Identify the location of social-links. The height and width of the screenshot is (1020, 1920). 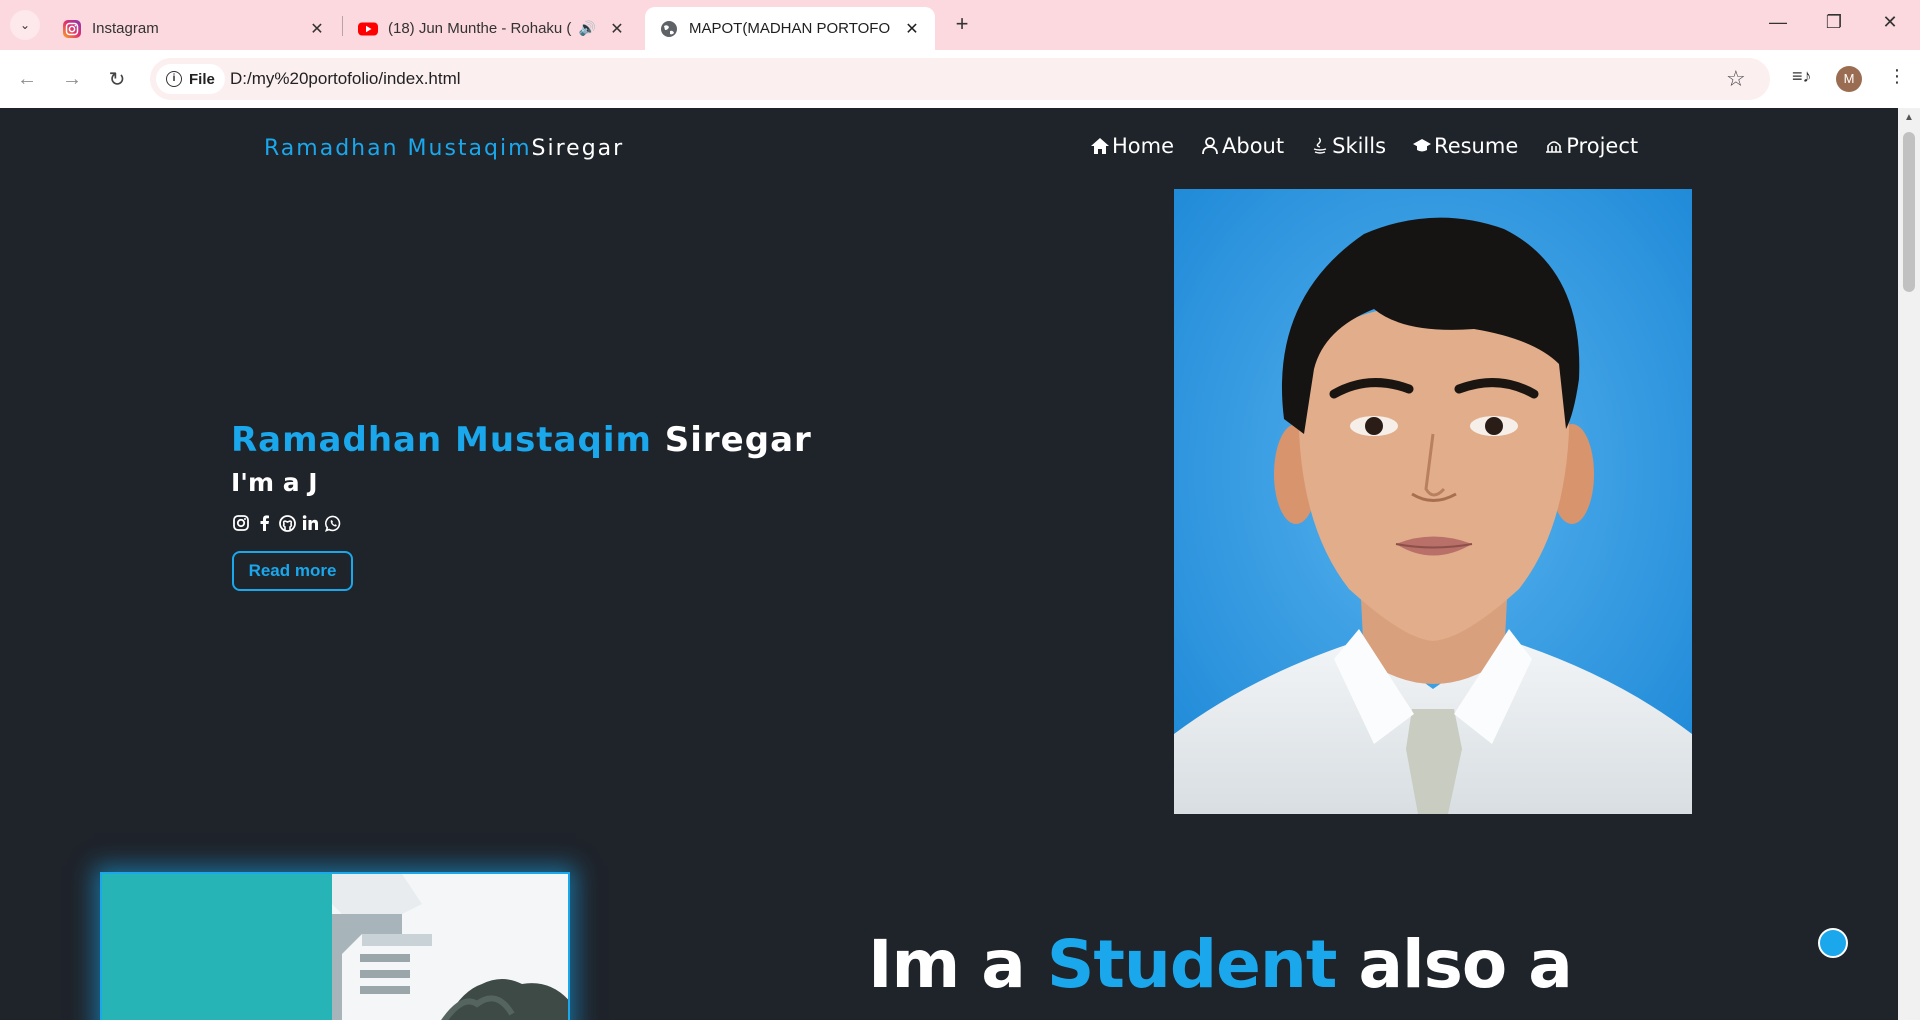
(287, 523).